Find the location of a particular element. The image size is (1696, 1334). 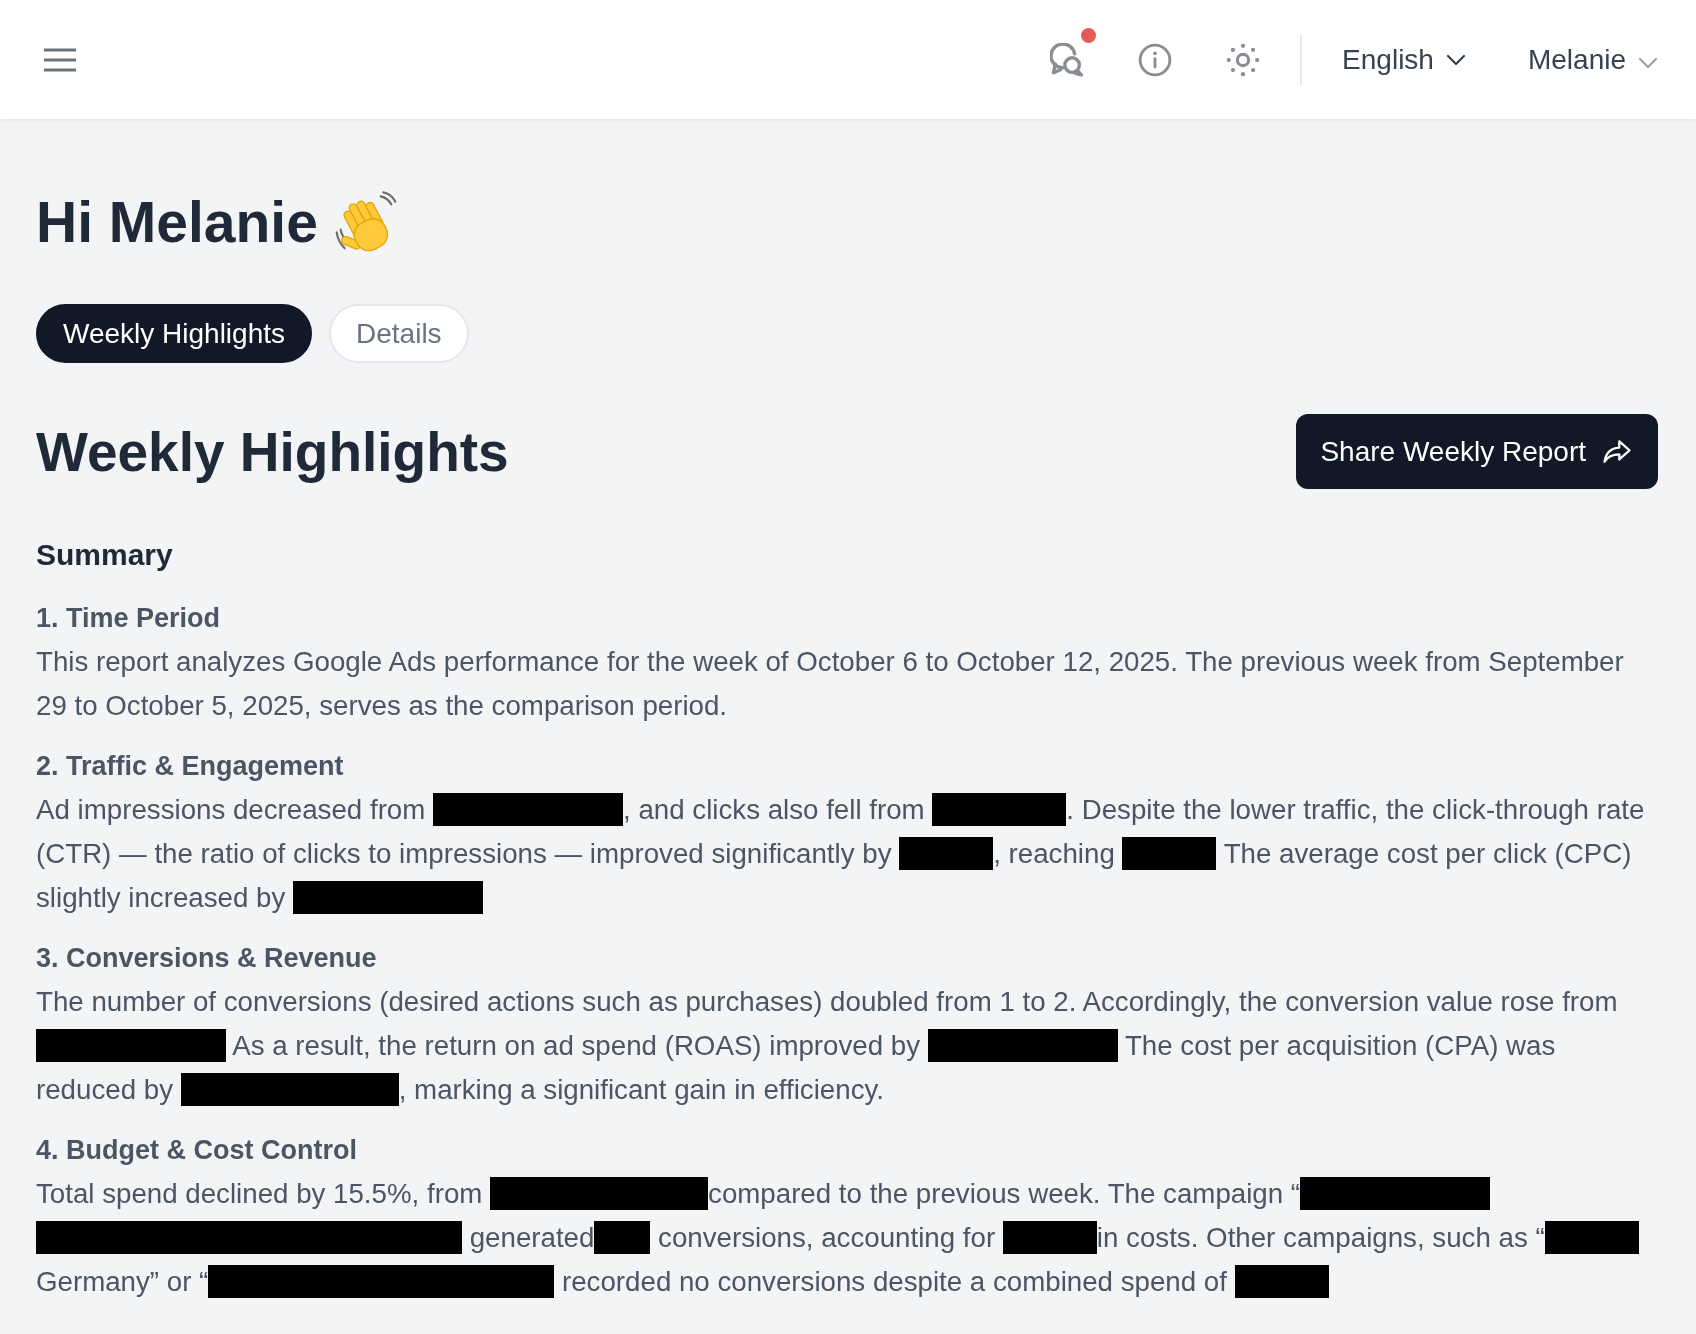

paragraph-text: The cost per acquisition (CPA) was is located at coordinates (1339, 1045).